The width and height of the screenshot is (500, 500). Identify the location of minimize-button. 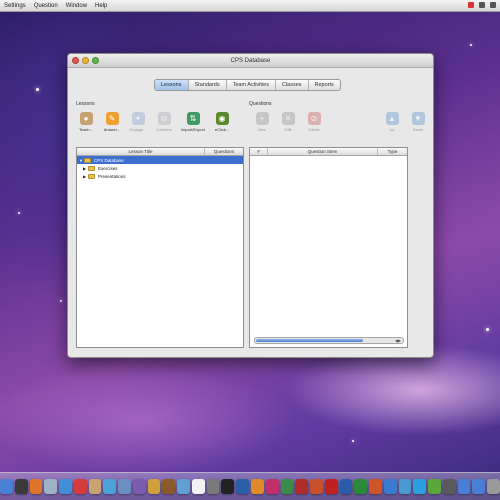
(85, 60).